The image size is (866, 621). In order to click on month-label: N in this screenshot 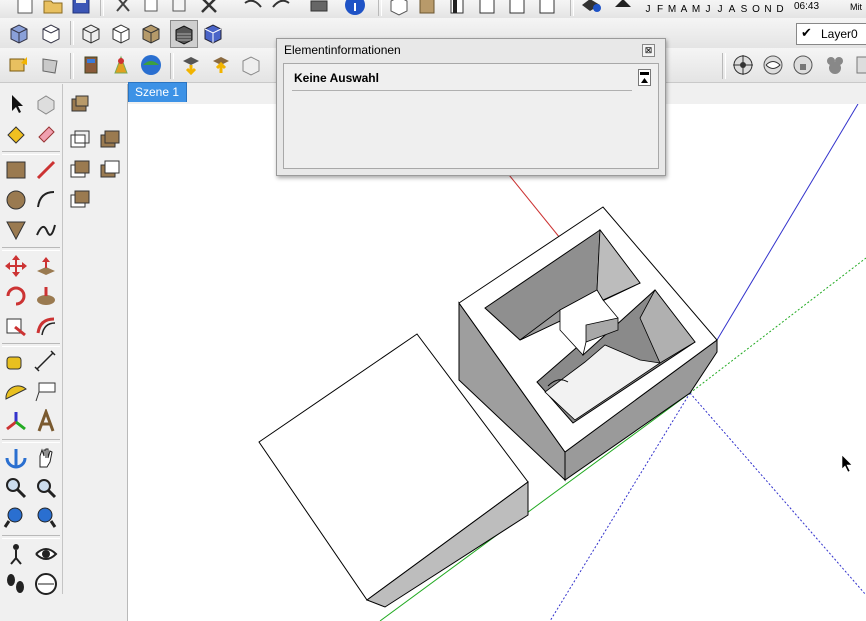, I will do `click(768, 9)`.